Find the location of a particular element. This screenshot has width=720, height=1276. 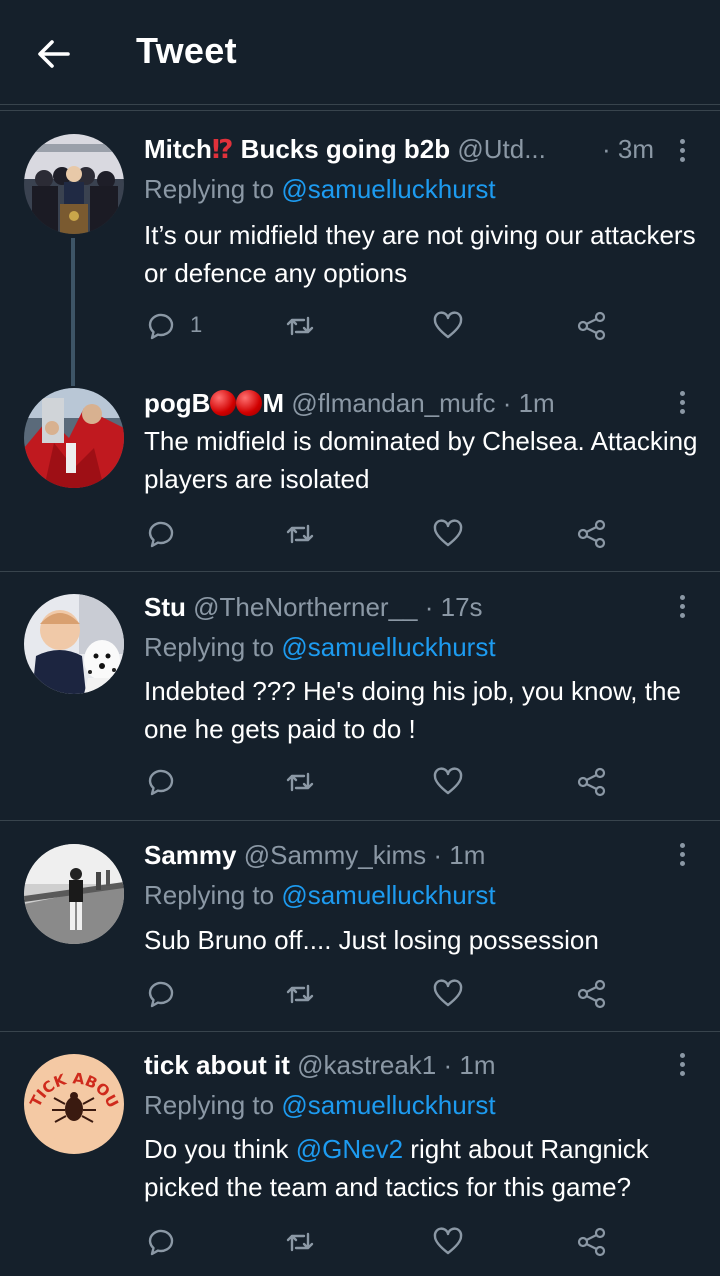

arrow-left-icon is located at coordinates (54, 54).